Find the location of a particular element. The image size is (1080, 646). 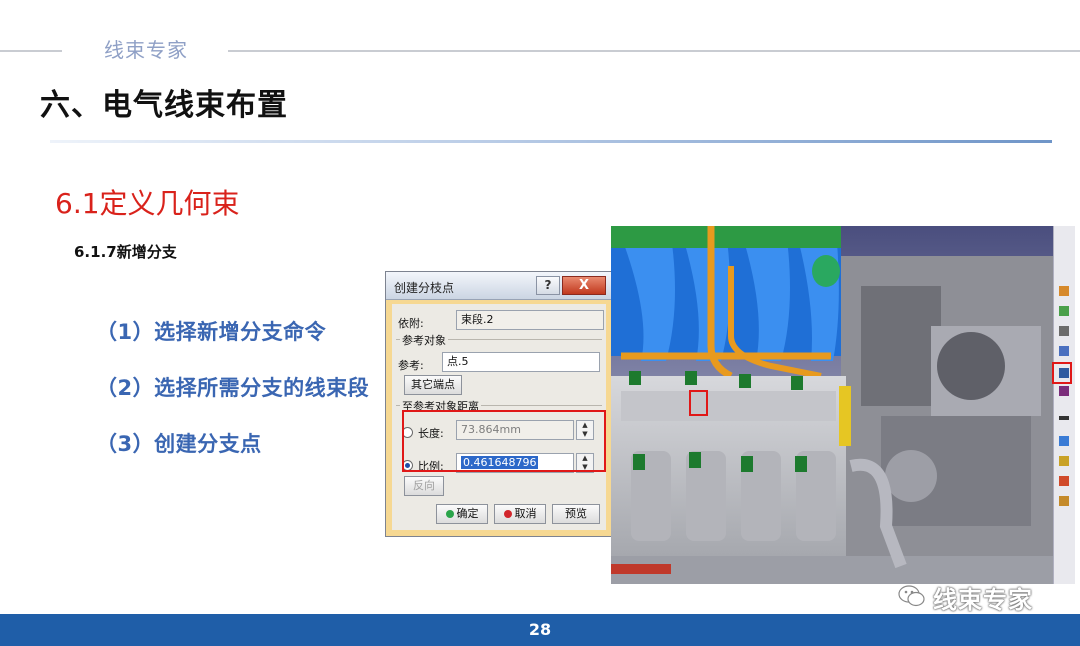

distance-highlight-box is located at coordinates (504, 441).